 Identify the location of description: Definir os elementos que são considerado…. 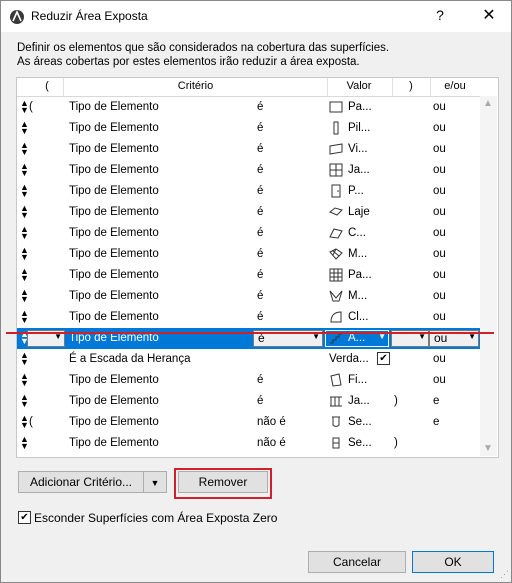
(203, 55).